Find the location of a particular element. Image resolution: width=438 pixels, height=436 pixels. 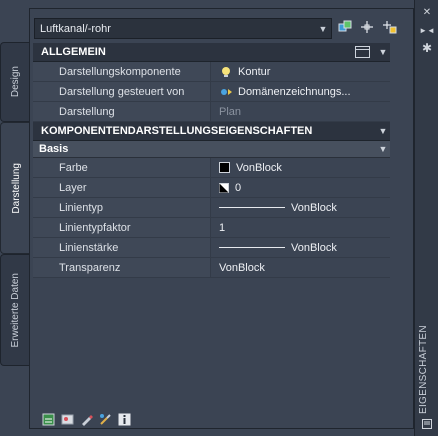

property-value: 1 is located at coordinates (300, 227).